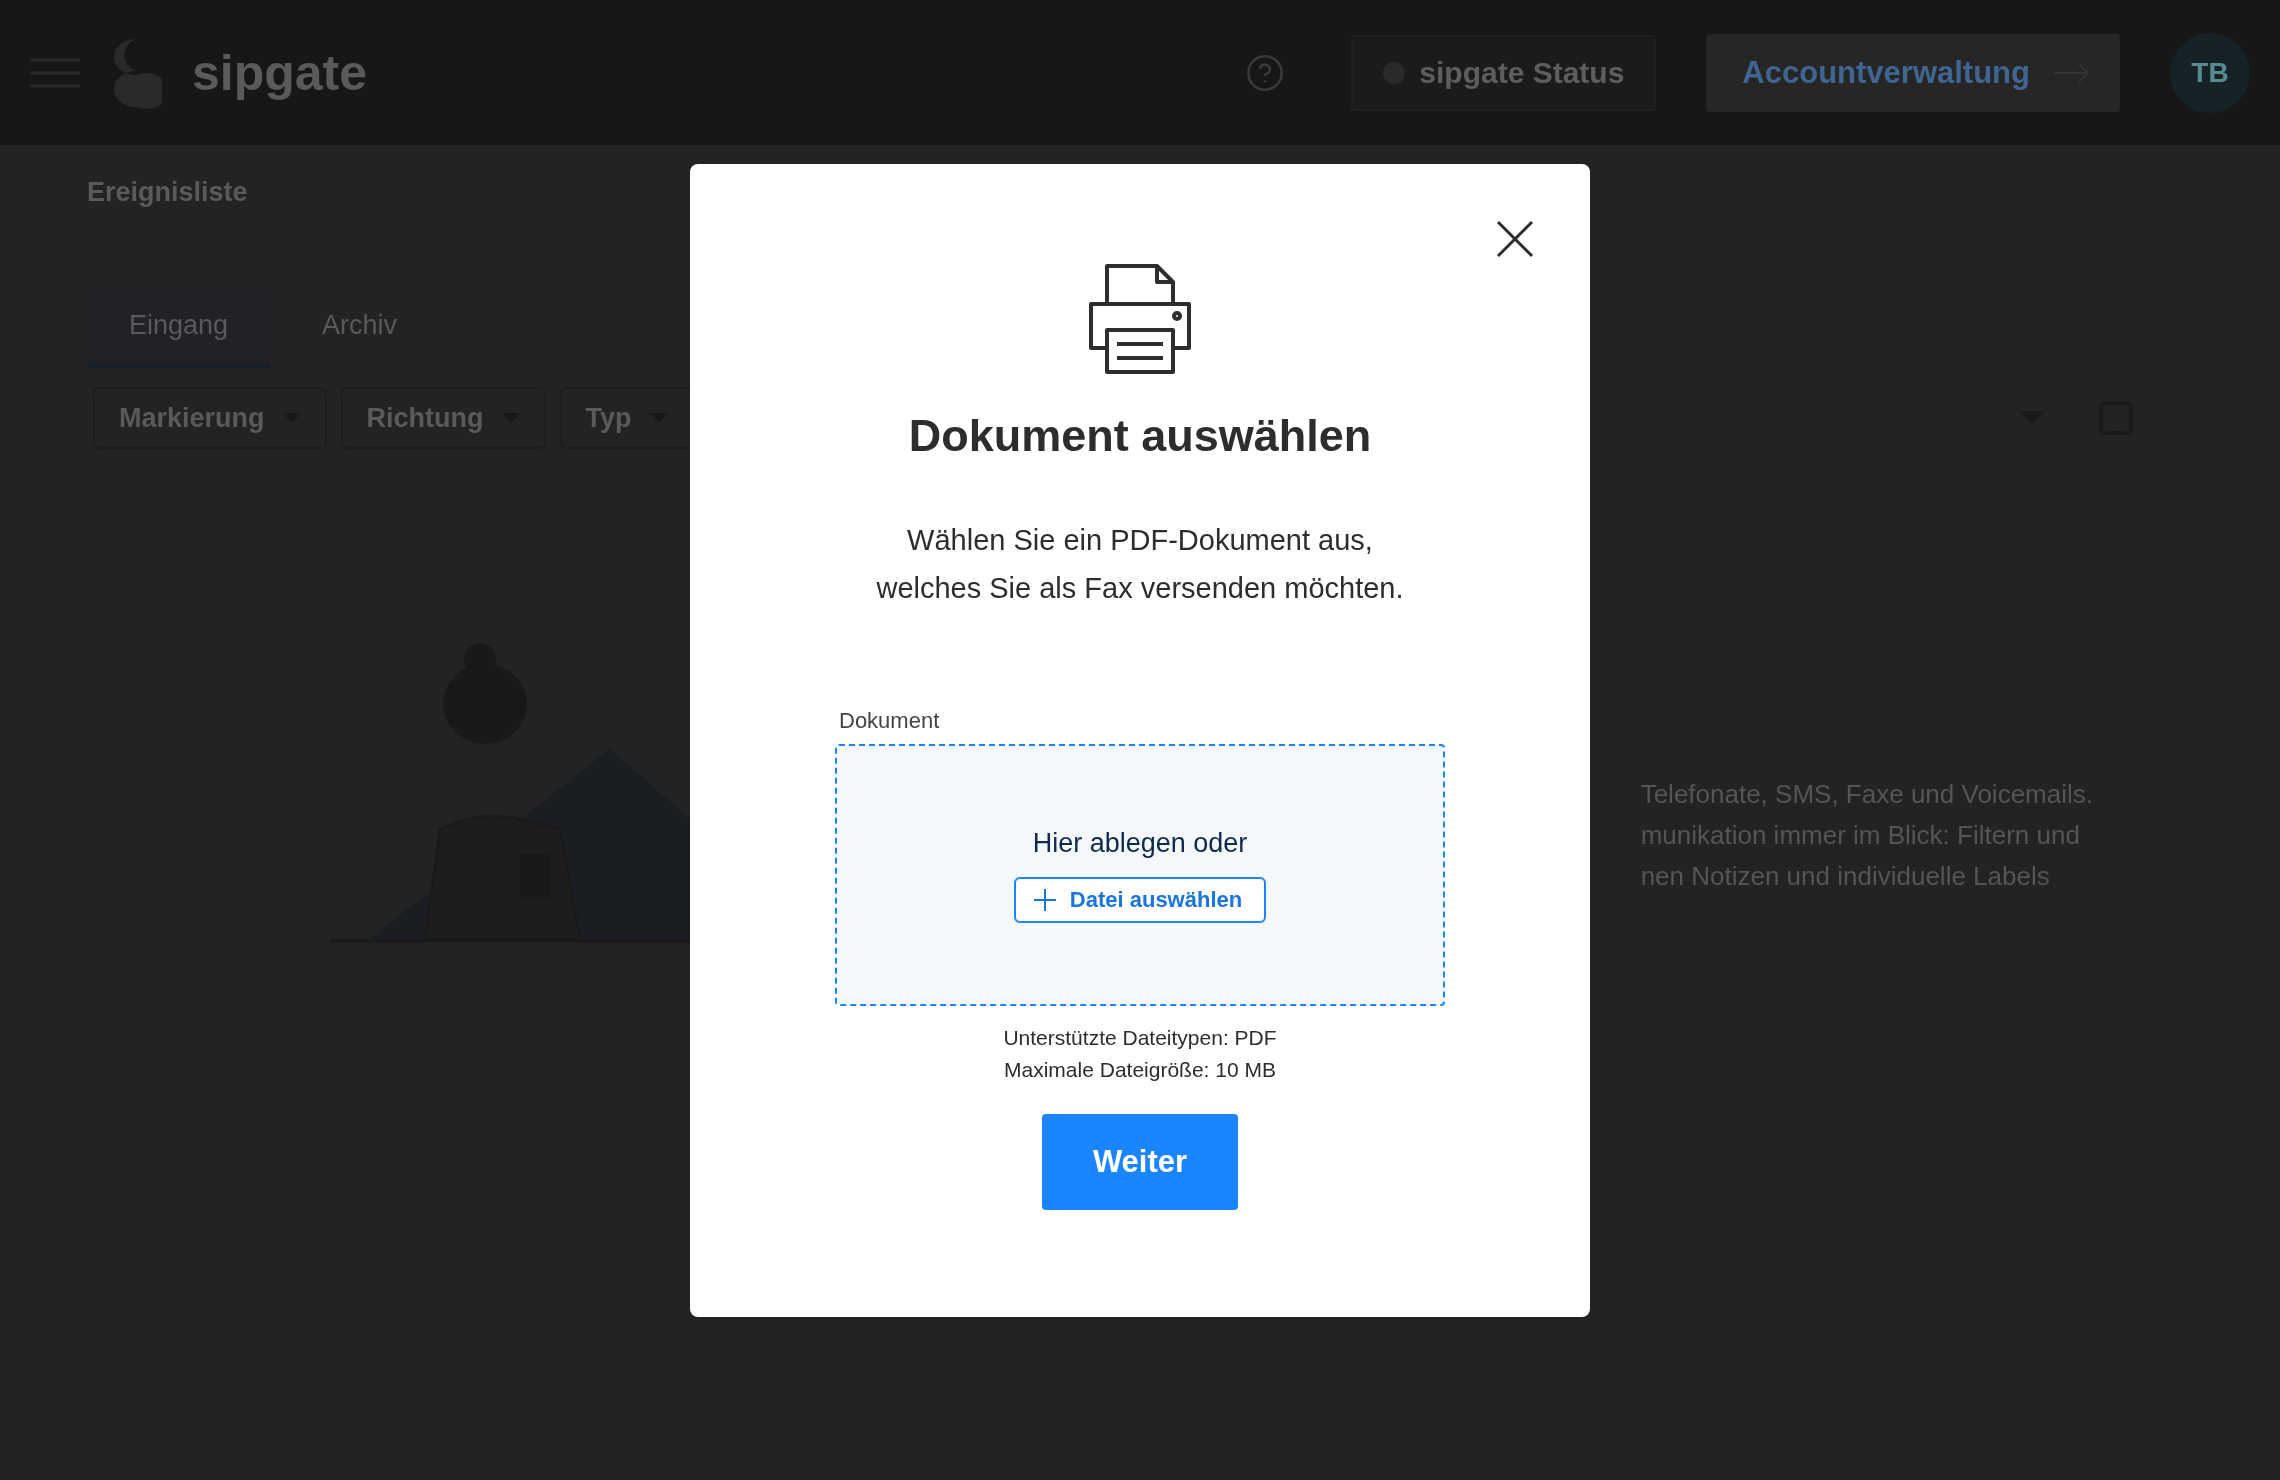  I want to click on drop-text: Hier ablegen oder, so click(1140, 843).